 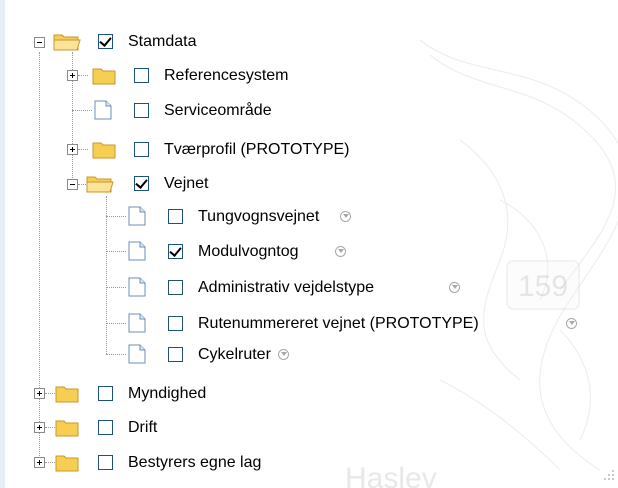 What do you see at coordinates (186, 183) in the screenshot?
I see `tree-node-label: Vejnet` at bounding box center [186, 183].